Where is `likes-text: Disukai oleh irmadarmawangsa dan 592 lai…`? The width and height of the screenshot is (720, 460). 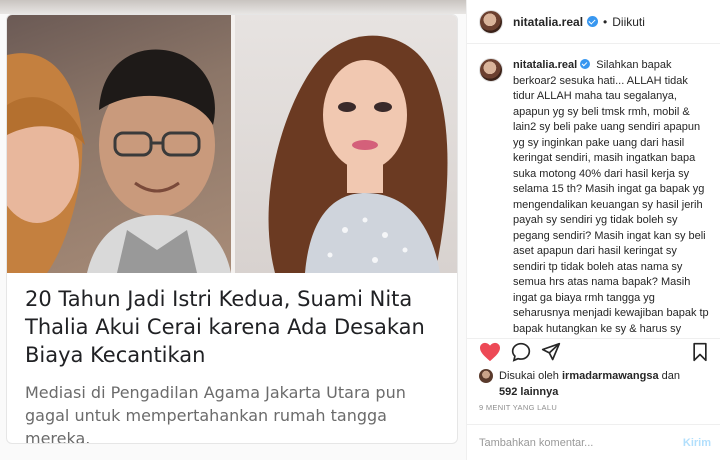
likes-text: Disukai oleh irmadarmawangsa dan 592 lai… is located at coordinates (589, 384).